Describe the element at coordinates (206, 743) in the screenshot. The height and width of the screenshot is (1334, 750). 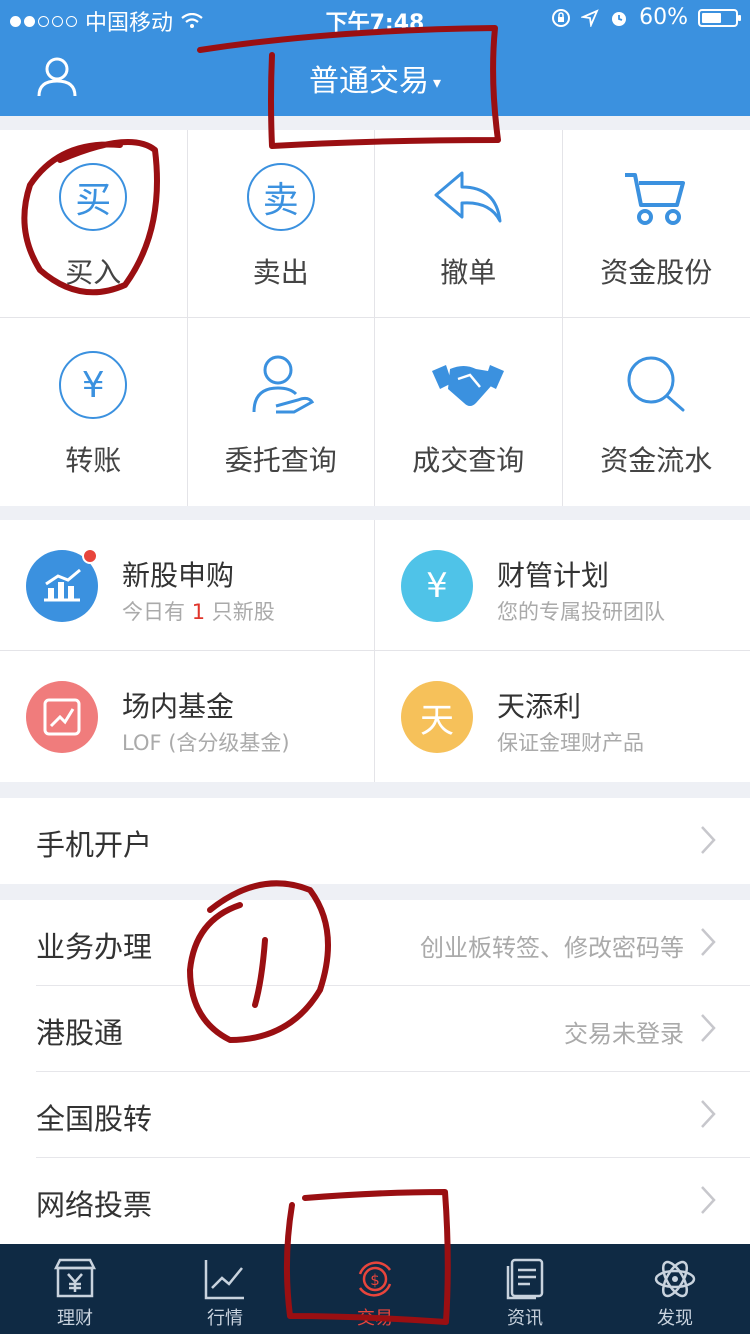
I see `card-subtitle: LOF (含分级基金)` at that location.